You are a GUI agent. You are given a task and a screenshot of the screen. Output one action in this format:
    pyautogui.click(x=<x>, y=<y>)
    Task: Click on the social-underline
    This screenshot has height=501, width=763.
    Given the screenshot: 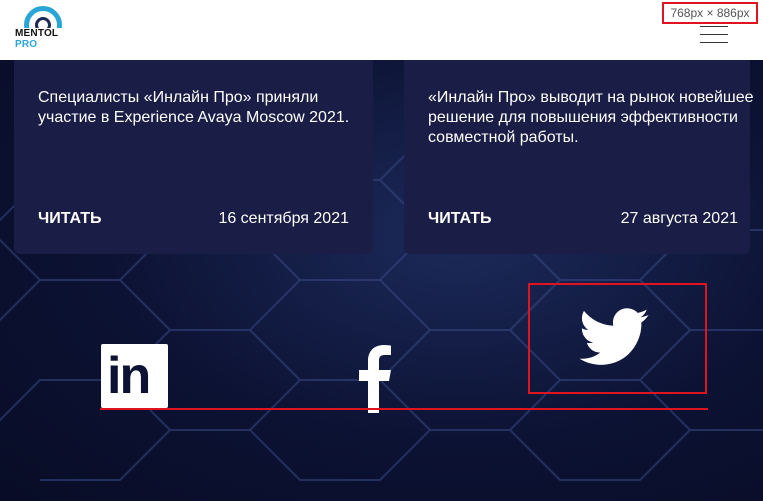 What is the action you would take?
    pyautogui.click(x=404, y=409)
    